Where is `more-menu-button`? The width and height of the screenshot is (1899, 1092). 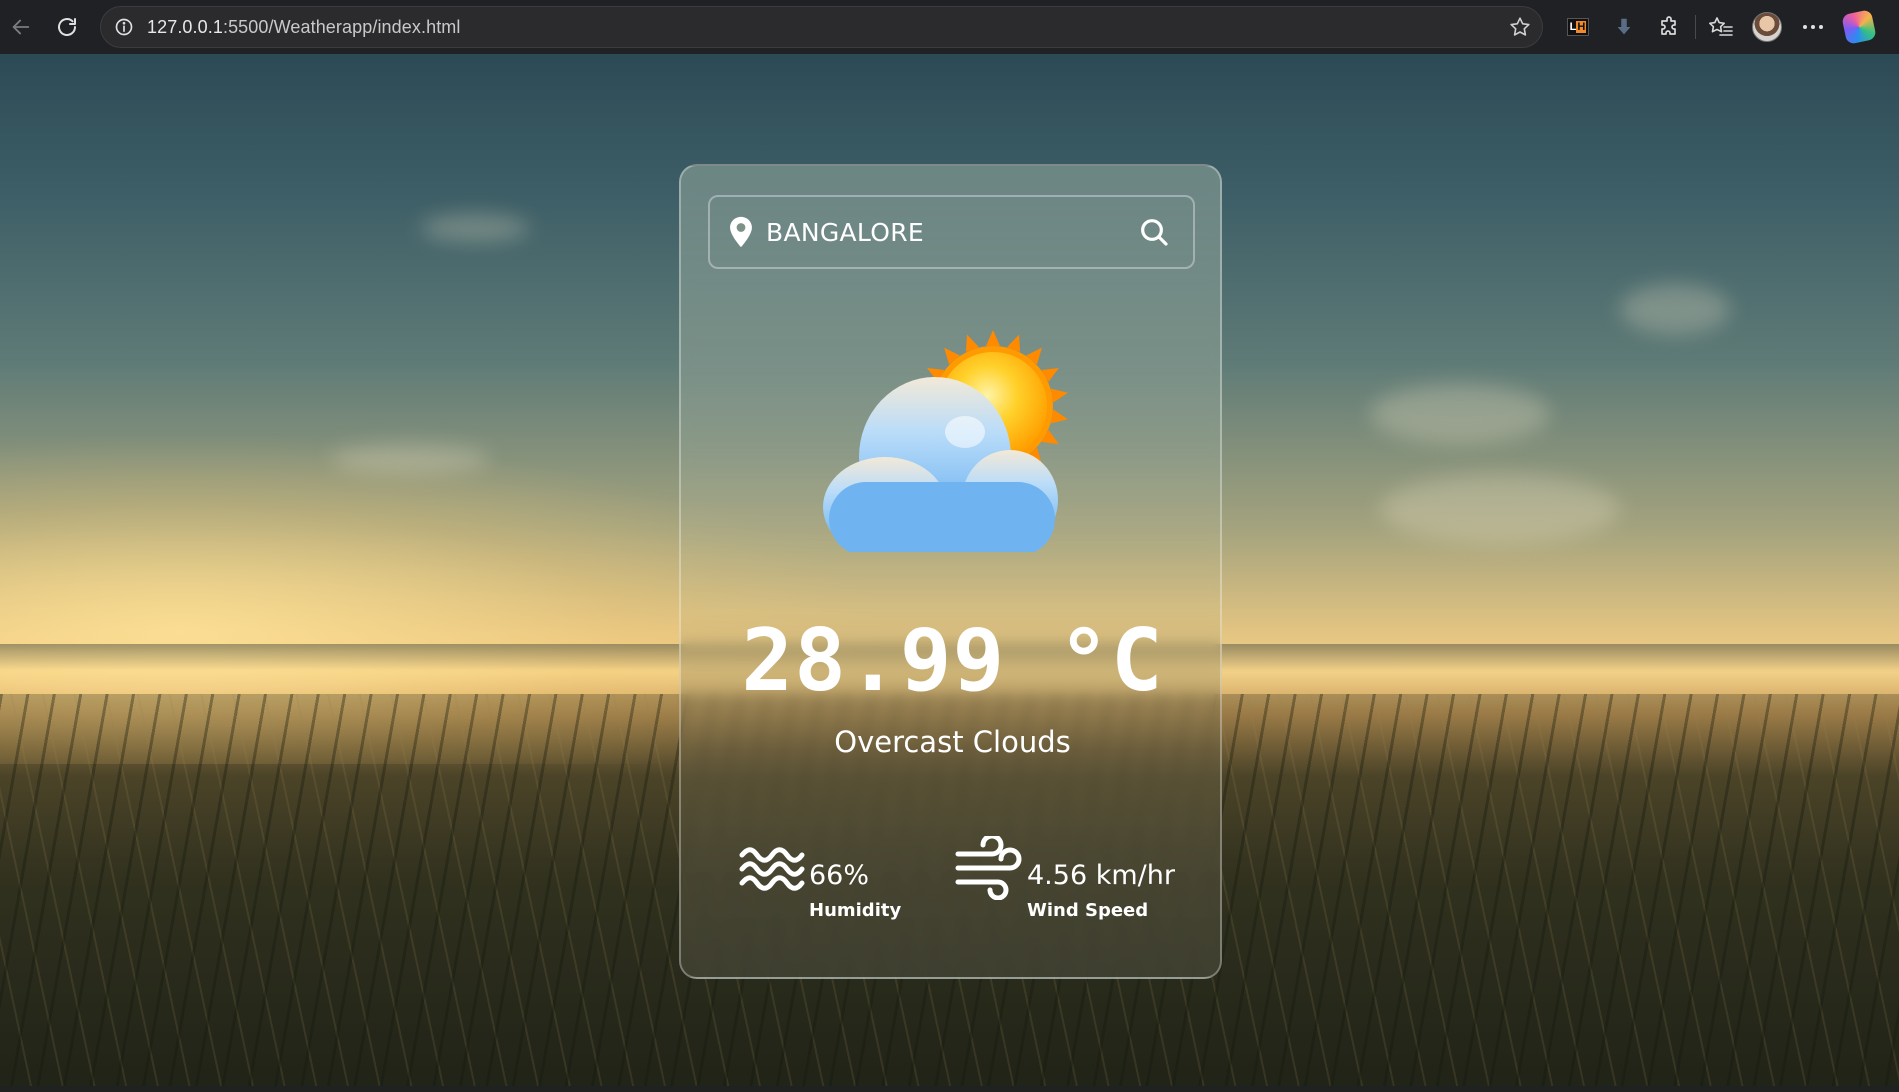 more-menu-button is located at coordinates (1813, 27).